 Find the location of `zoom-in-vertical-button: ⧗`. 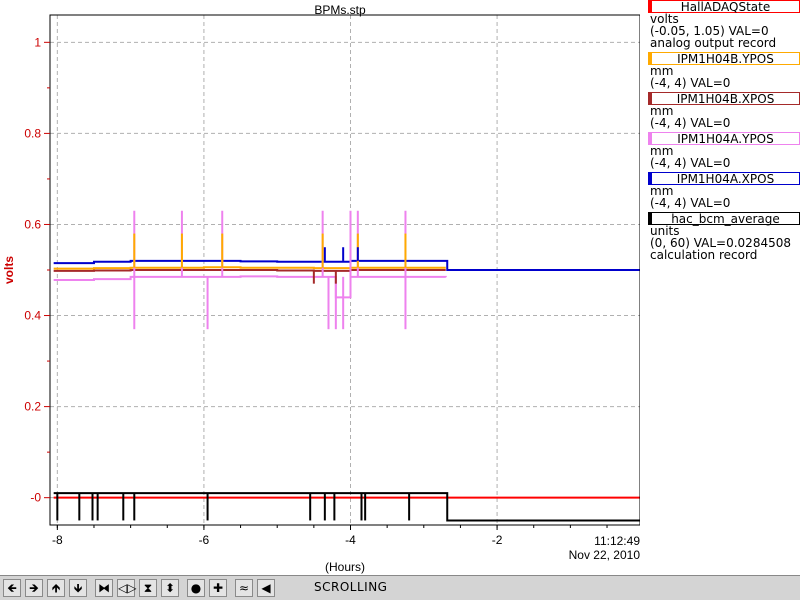

zoom-in-vertical-button: ⧗ is located at coordinates (148, 588).